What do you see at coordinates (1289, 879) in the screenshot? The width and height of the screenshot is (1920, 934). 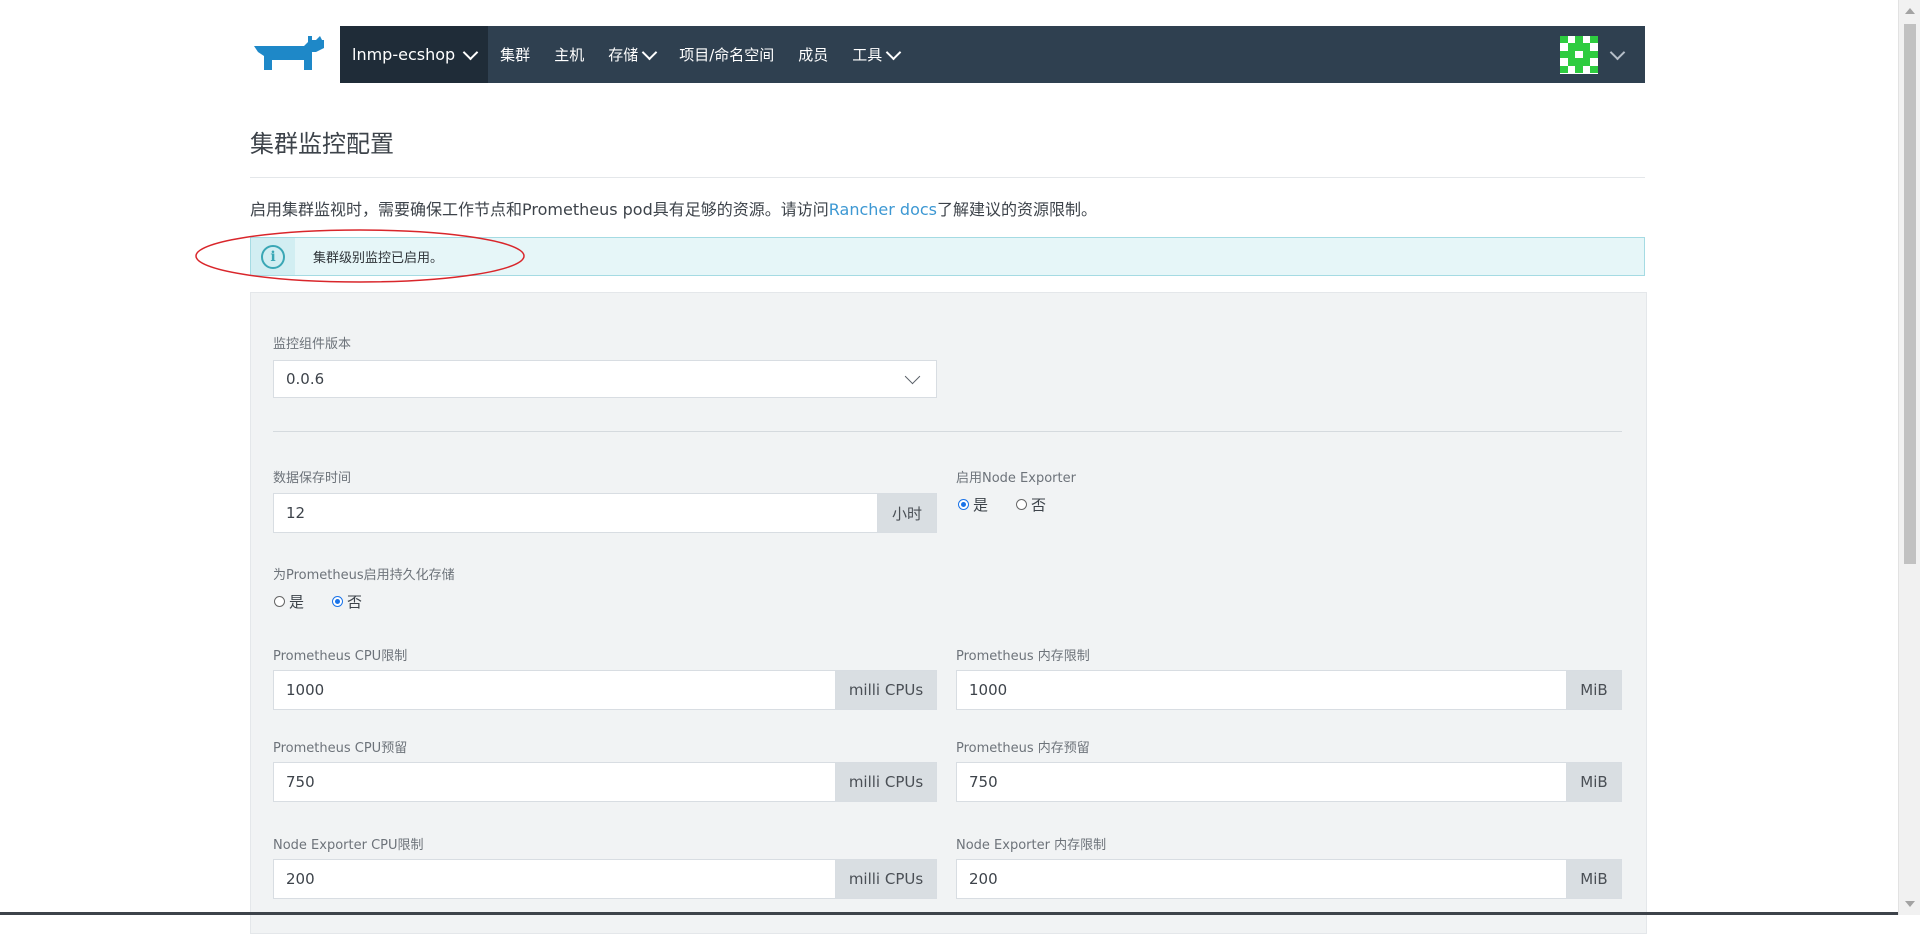 I see `ne-mem-limit-input: 200 MiB` at bounding box center [1289, 879].